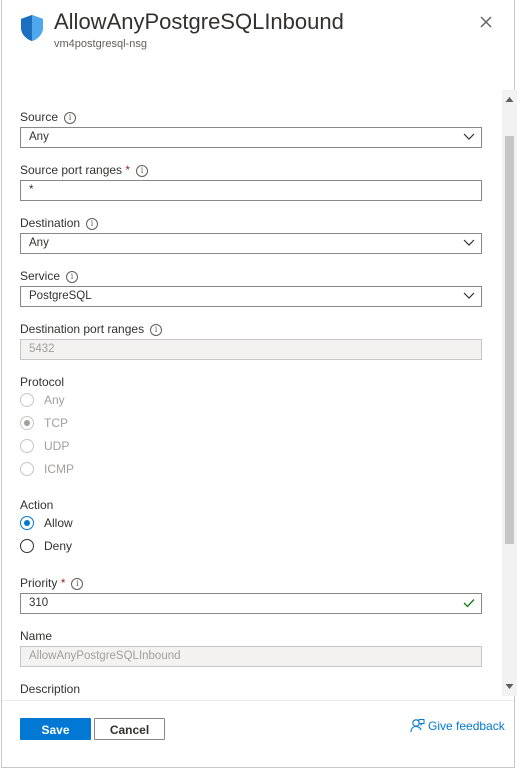 The width and height of the screenshot is (517, 770). Describe the element at coordinates (258, 734) in the screenshot. I see `panel-footer: Save Cancel Give feedback` at that location.